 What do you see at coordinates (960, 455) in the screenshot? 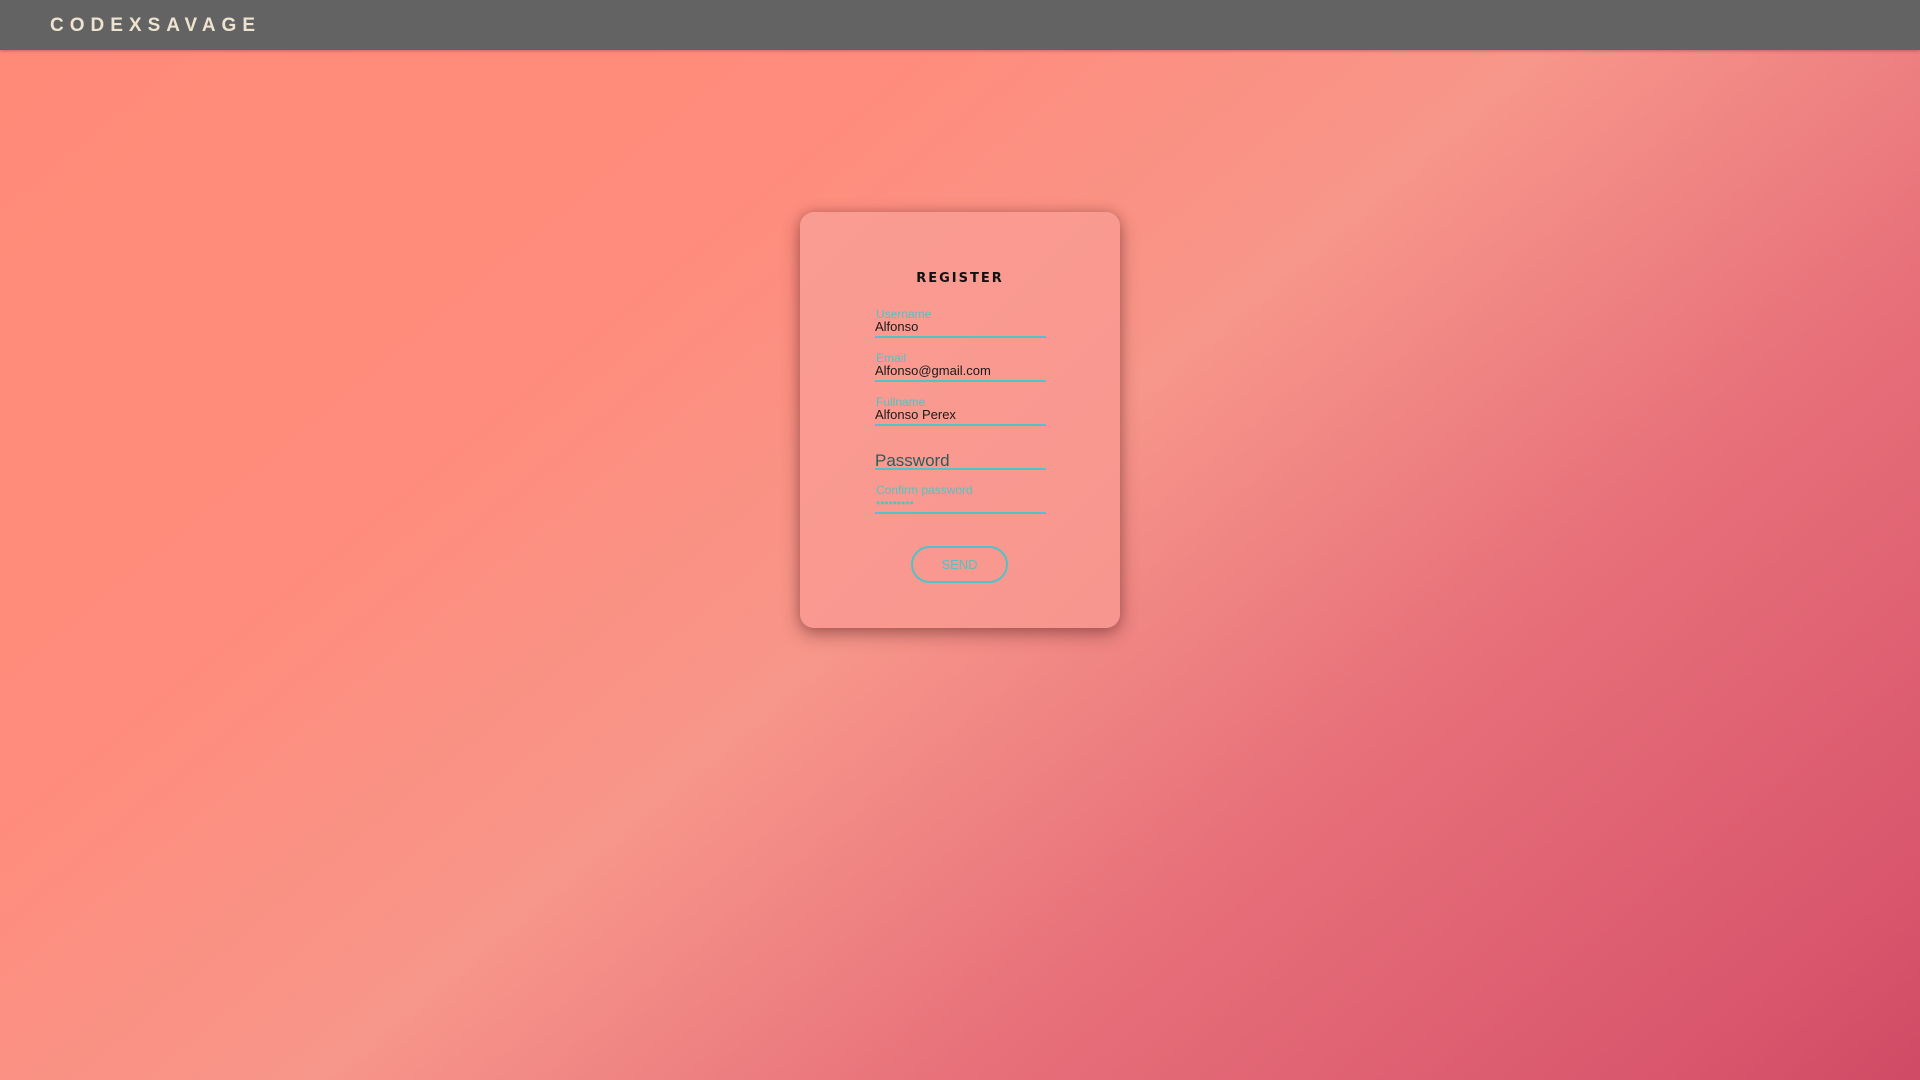
I see `password-field: Password` at bounding box center [960, 455].